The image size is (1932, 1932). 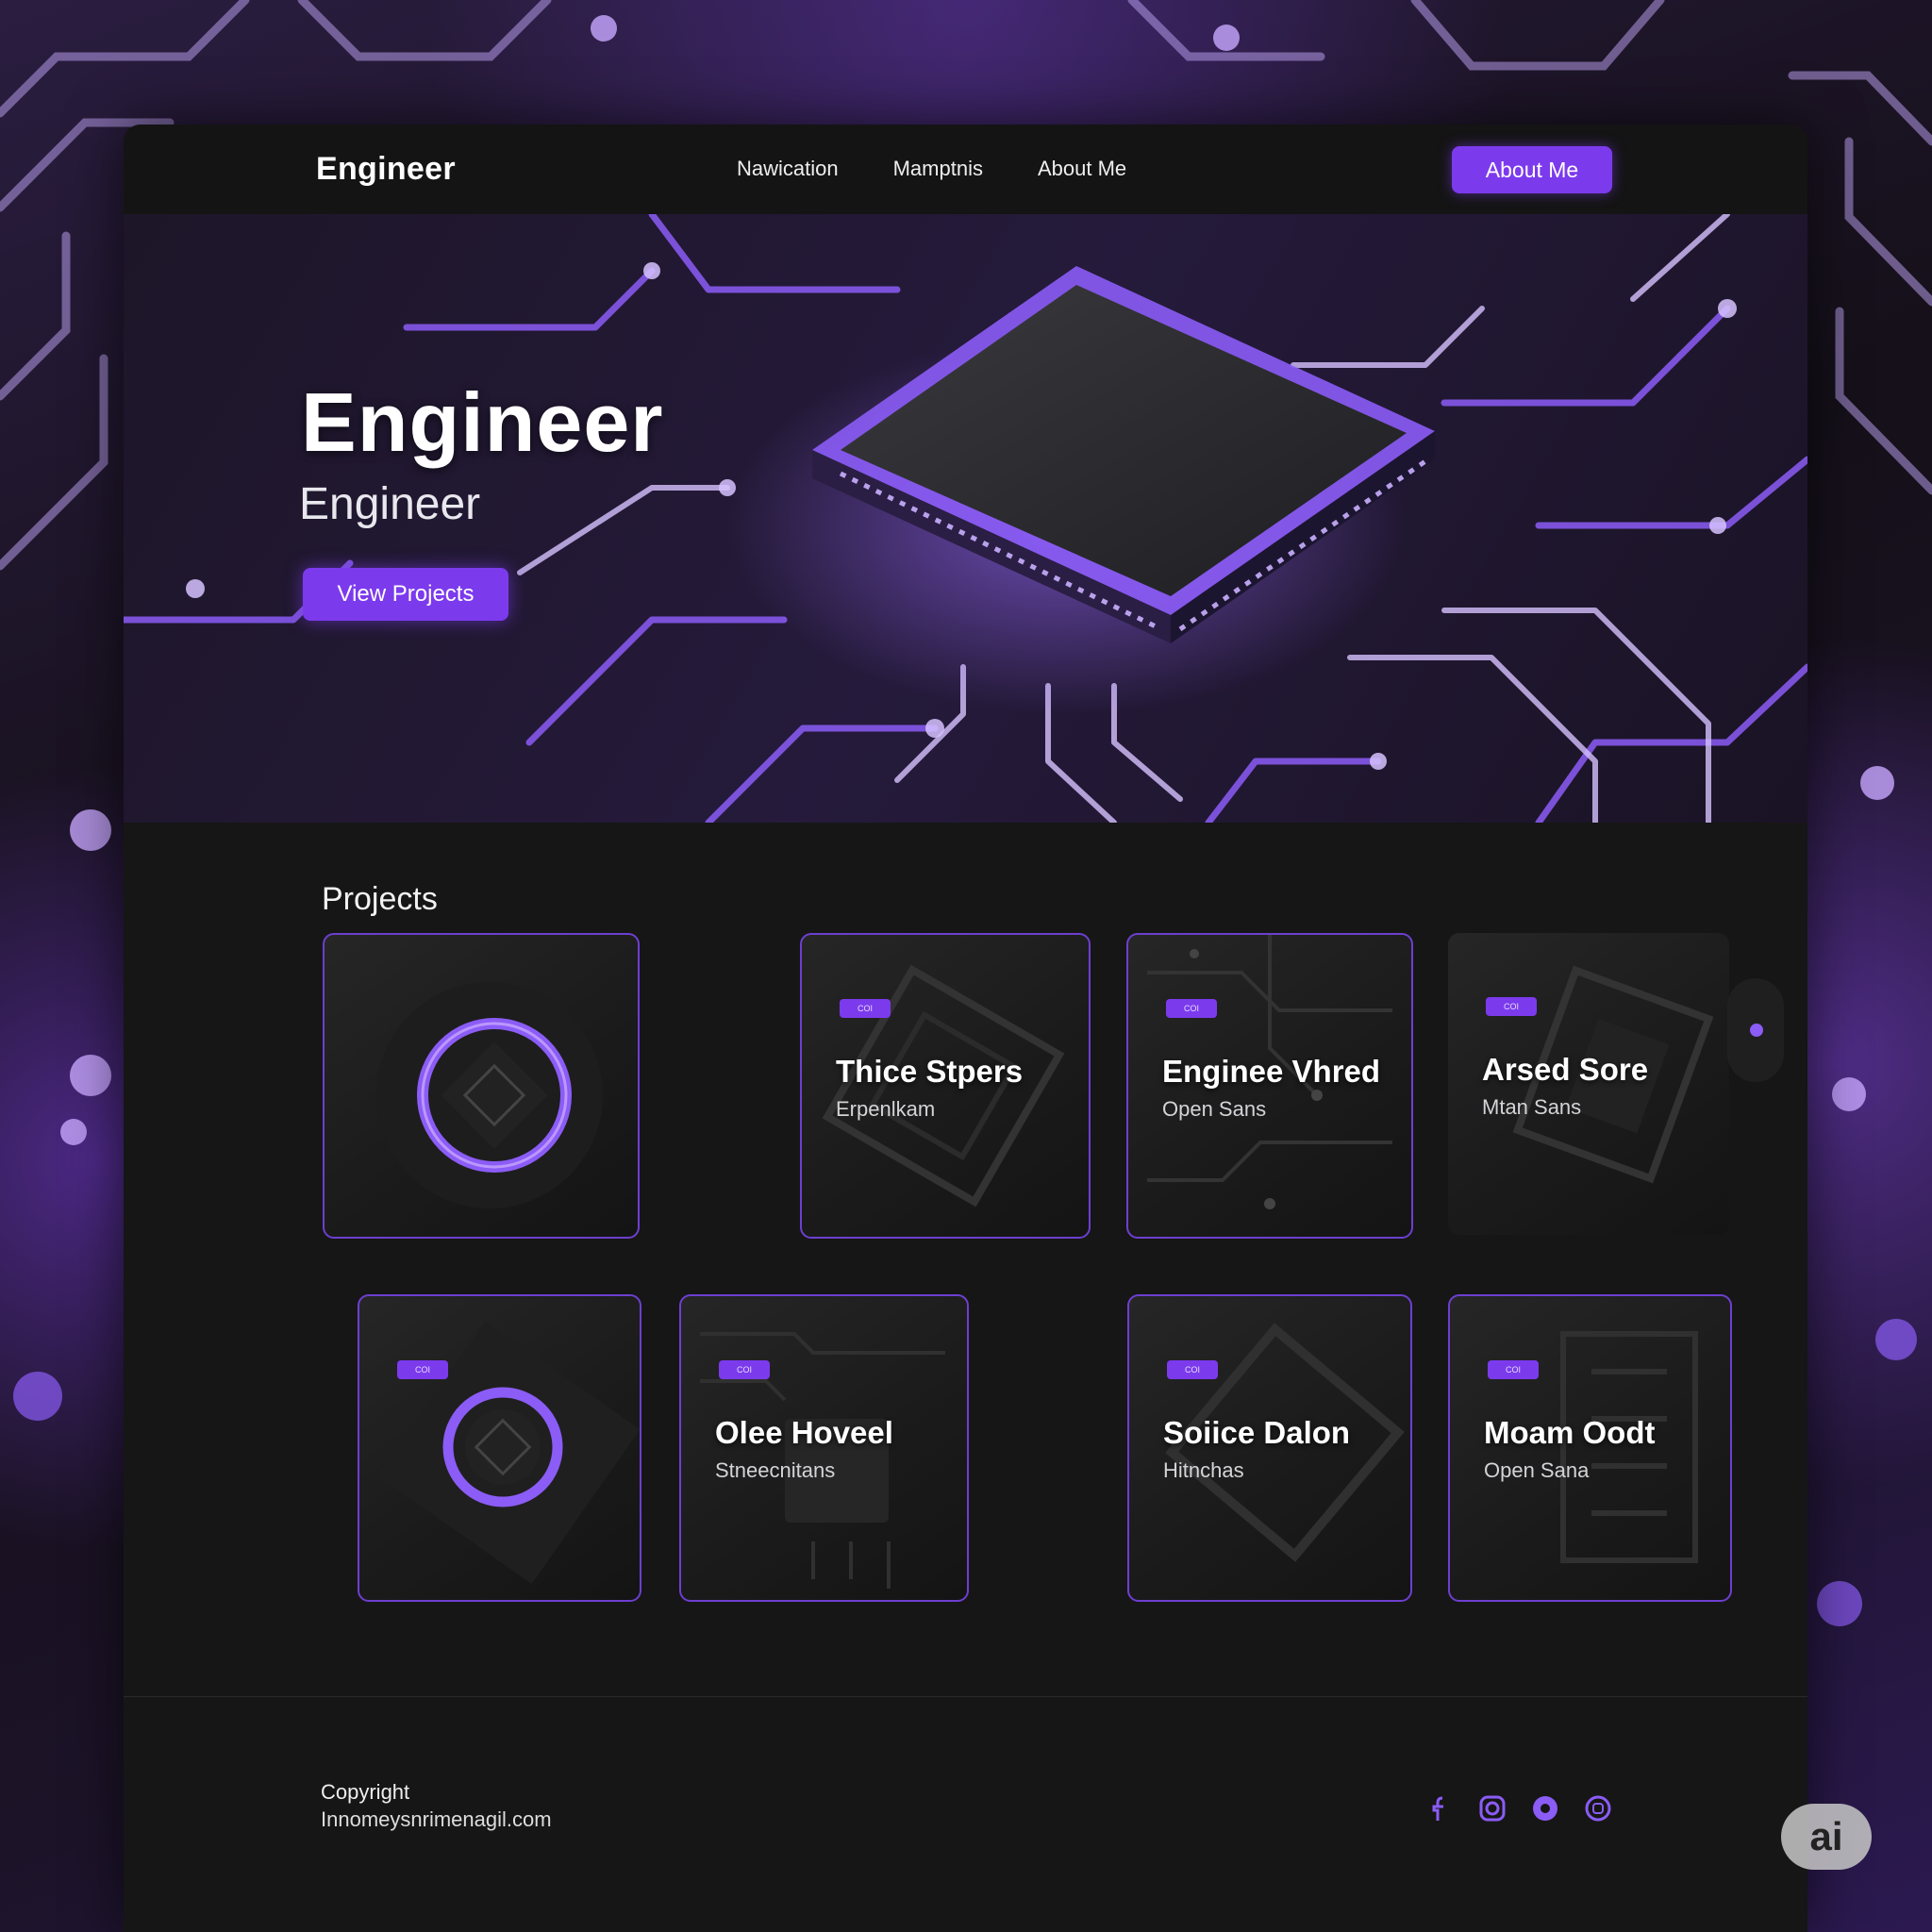 What do you see at coordinates (386, 170) in the screenshot?
I see `brand-logo: Engineer` at bounding box center [386, 170].